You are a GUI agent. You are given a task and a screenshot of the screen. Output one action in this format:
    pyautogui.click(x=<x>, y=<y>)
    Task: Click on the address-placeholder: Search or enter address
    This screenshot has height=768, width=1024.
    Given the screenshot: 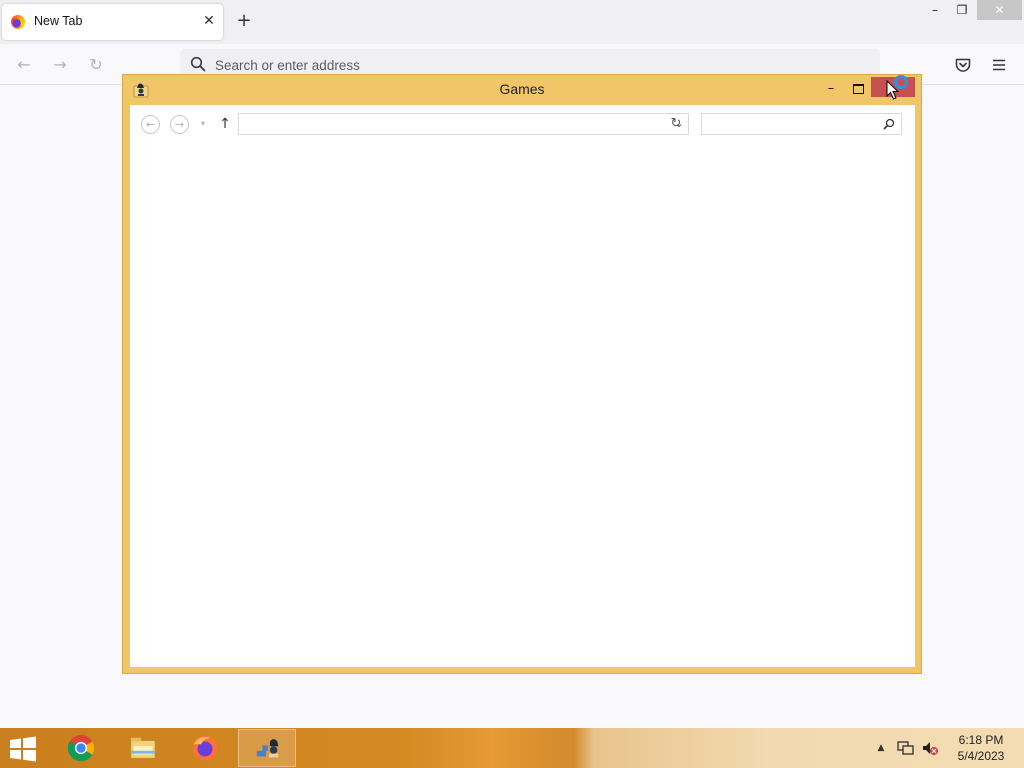 What is the action you would take?
    pyautogui.click(x=287, y=65)
    